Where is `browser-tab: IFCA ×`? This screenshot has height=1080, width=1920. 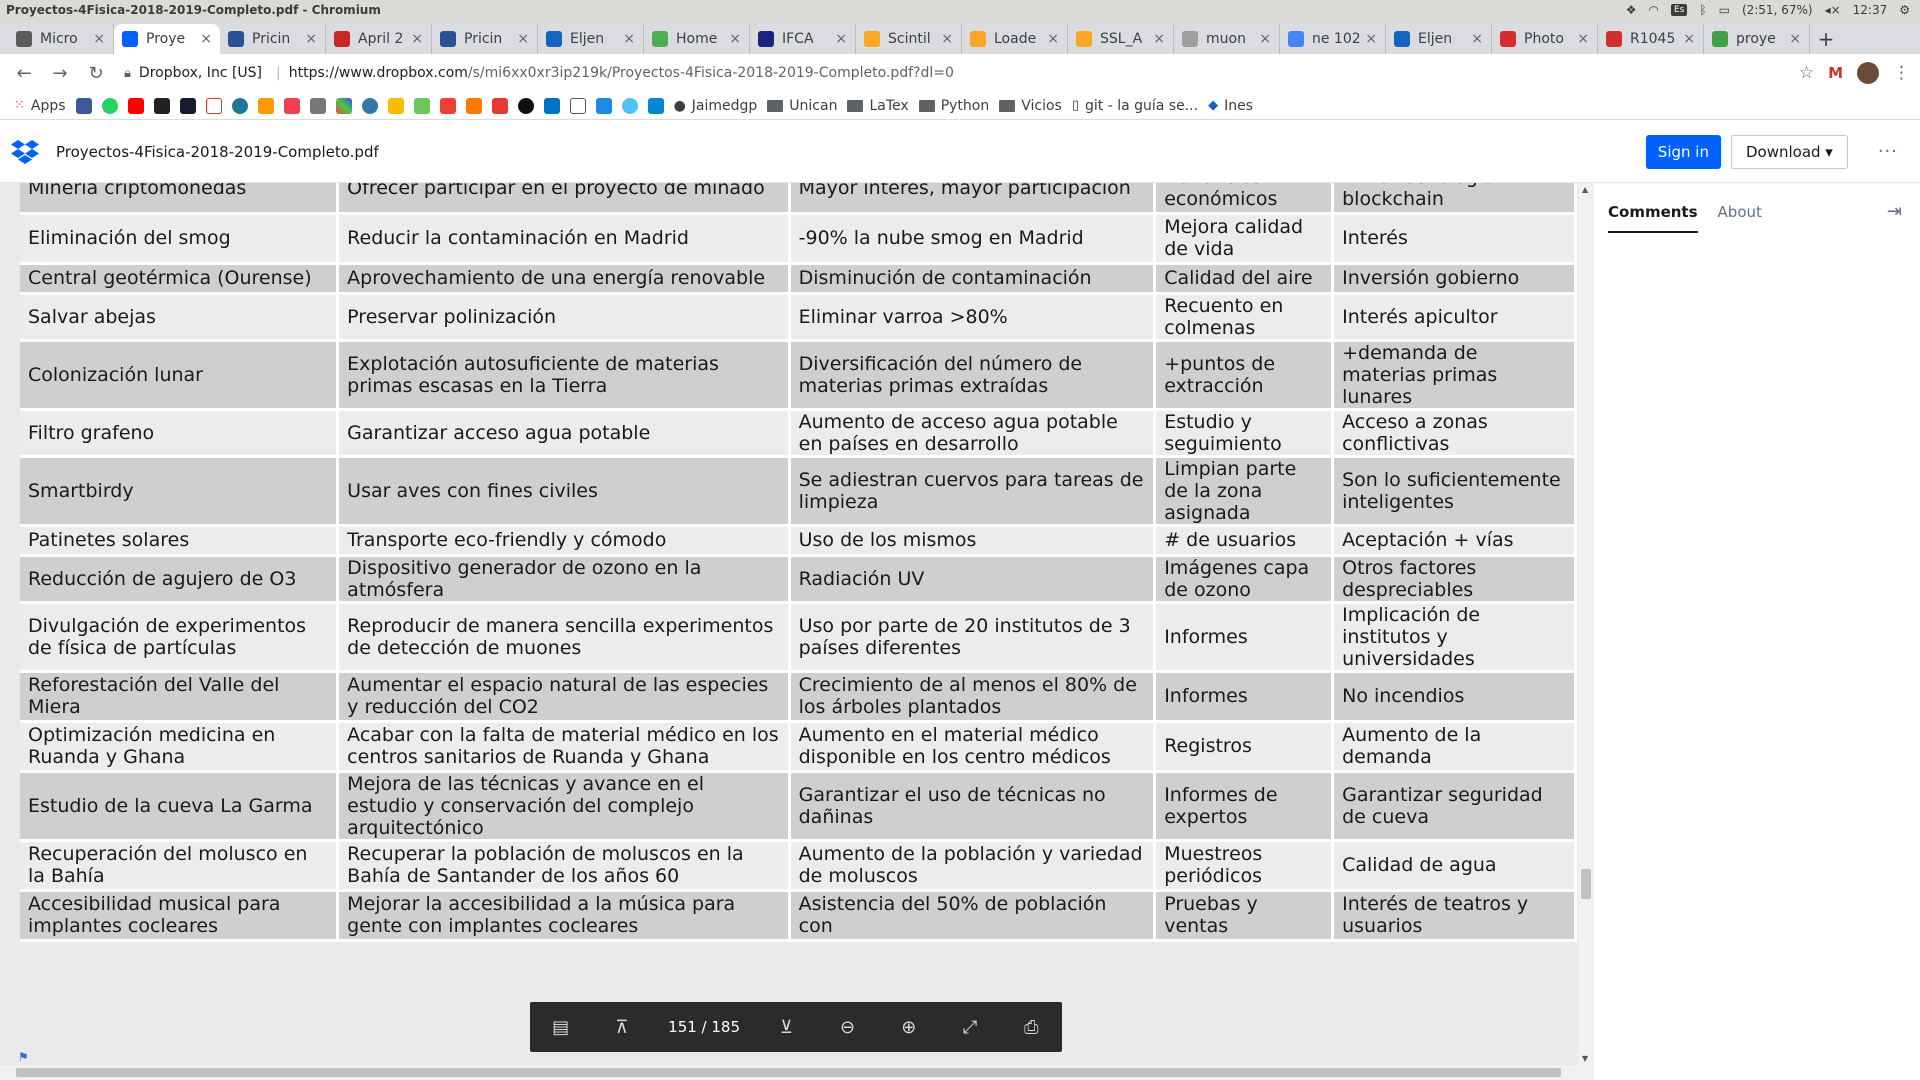
browser-tab: IFCA × is located at coordinates (803, 39).